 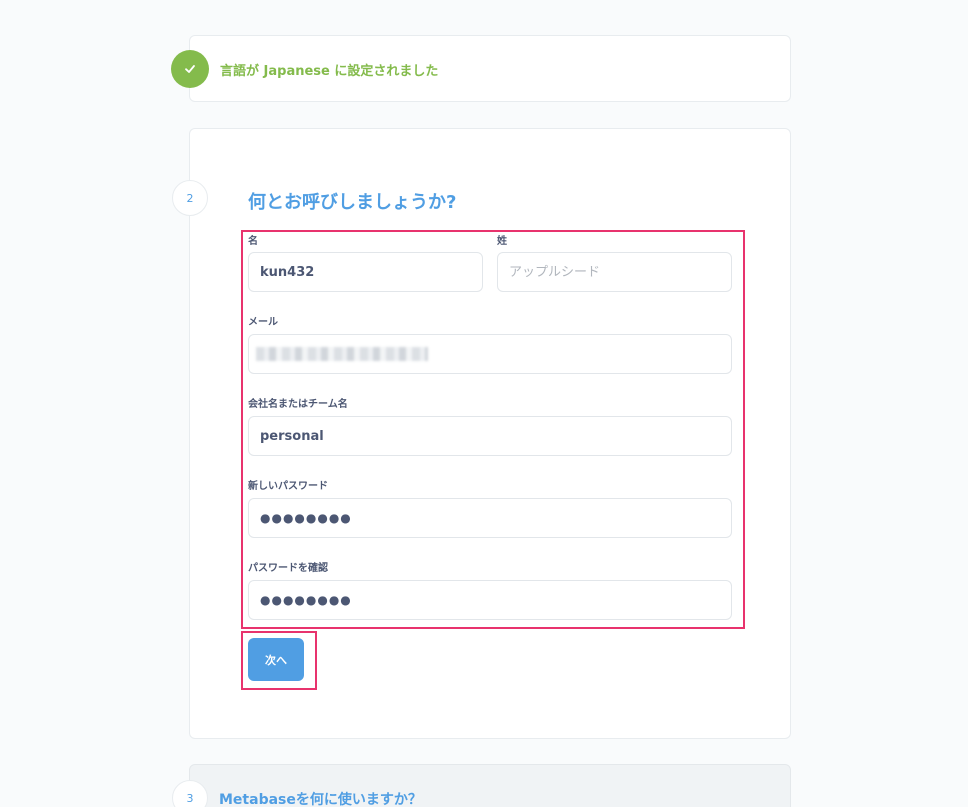 I want to click on email-label: メール, so click(x=263, y=322).